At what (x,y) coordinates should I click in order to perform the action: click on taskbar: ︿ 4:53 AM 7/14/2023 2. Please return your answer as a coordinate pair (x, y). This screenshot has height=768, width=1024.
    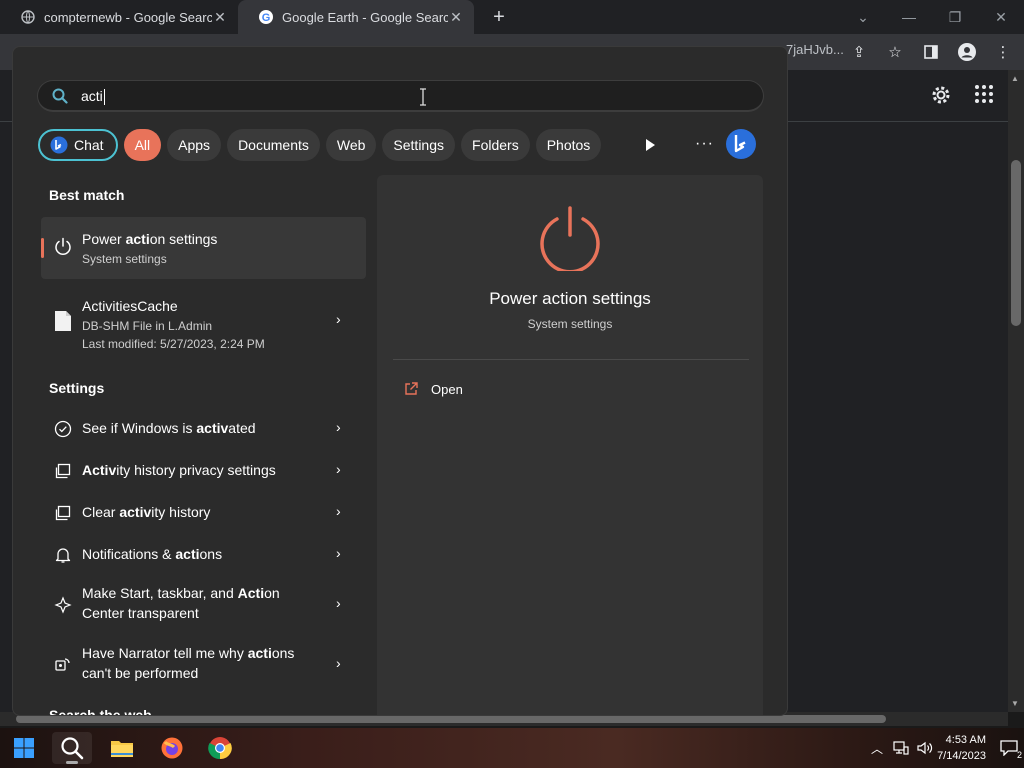
    Looking at the image, I should click on (512, 748).